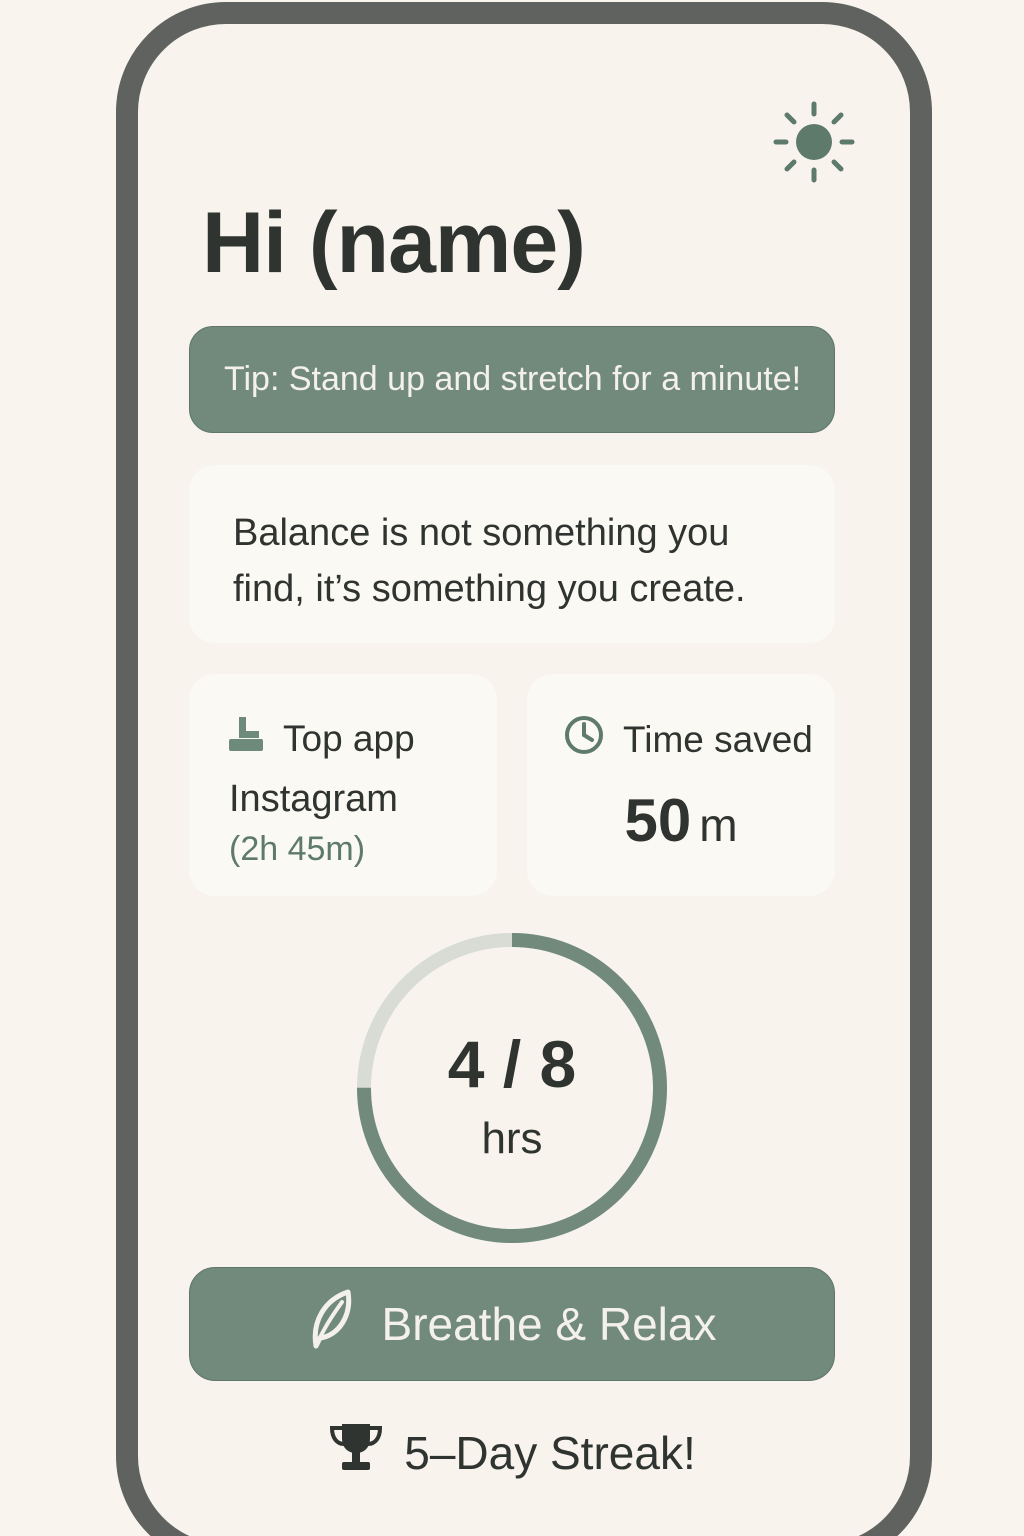 The width and height of the screenshot is (1024, 1536). I want to click on greeting-title: Hi (name), so click(394, 243).